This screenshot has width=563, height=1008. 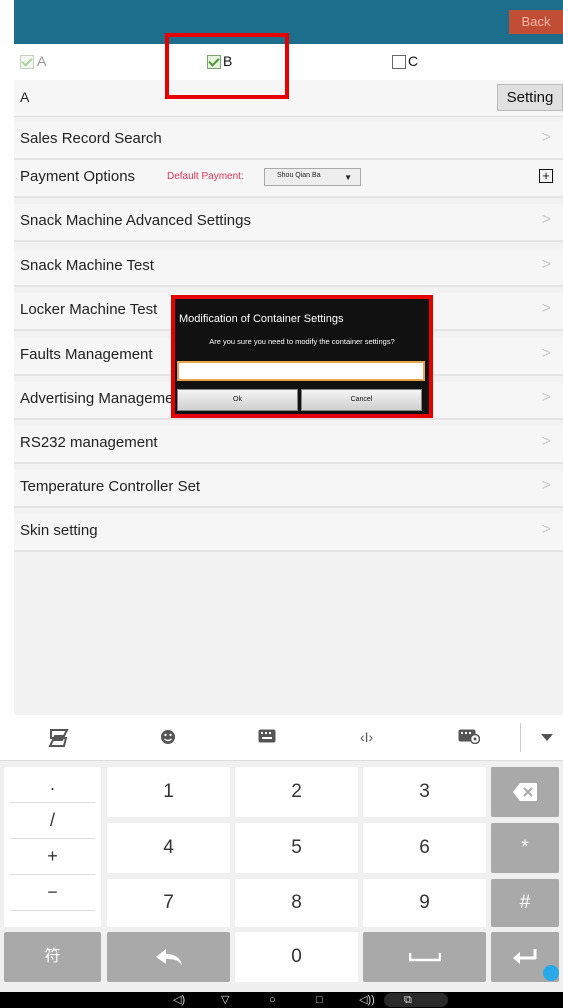 What do you see at coordinates (168, 957) in the screenshot?
I see `undo-key` at bounding box center [168, 957].